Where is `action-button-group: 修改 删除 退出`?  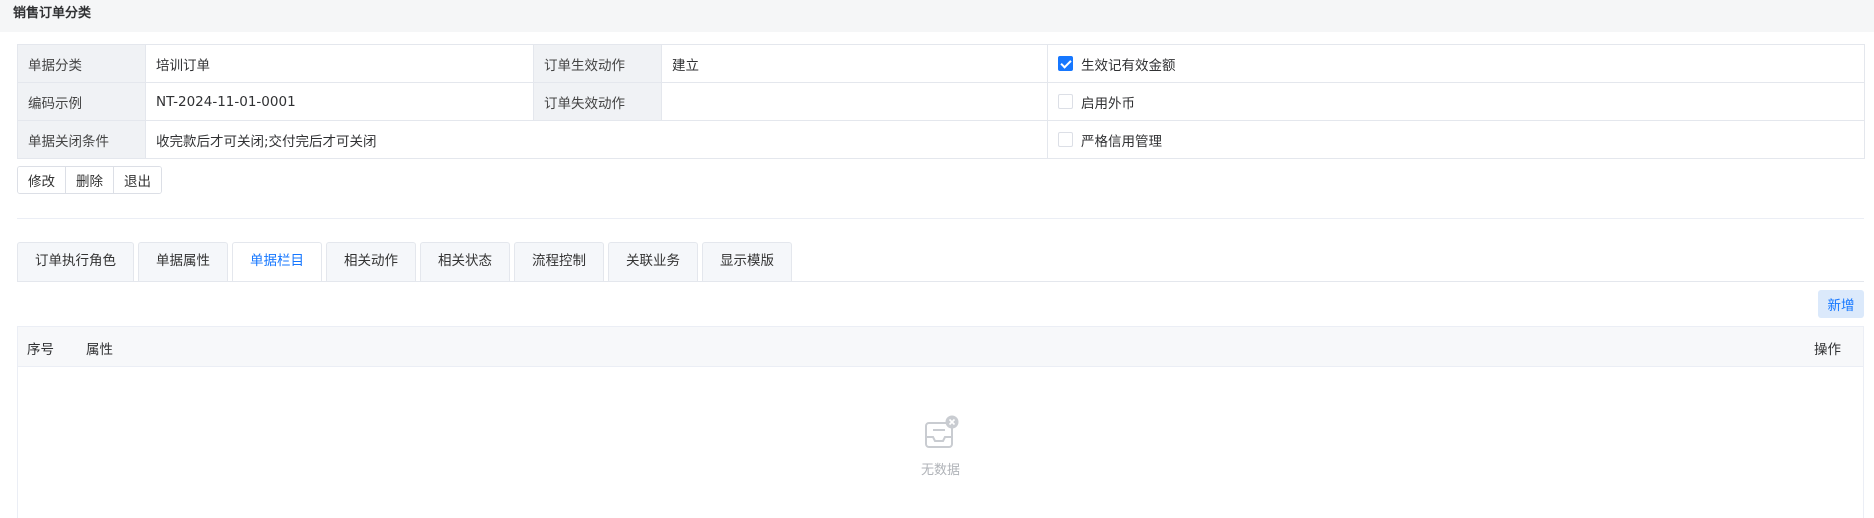
action-button-group: 修改 删除 退出 is located at coordinates (89, 180).